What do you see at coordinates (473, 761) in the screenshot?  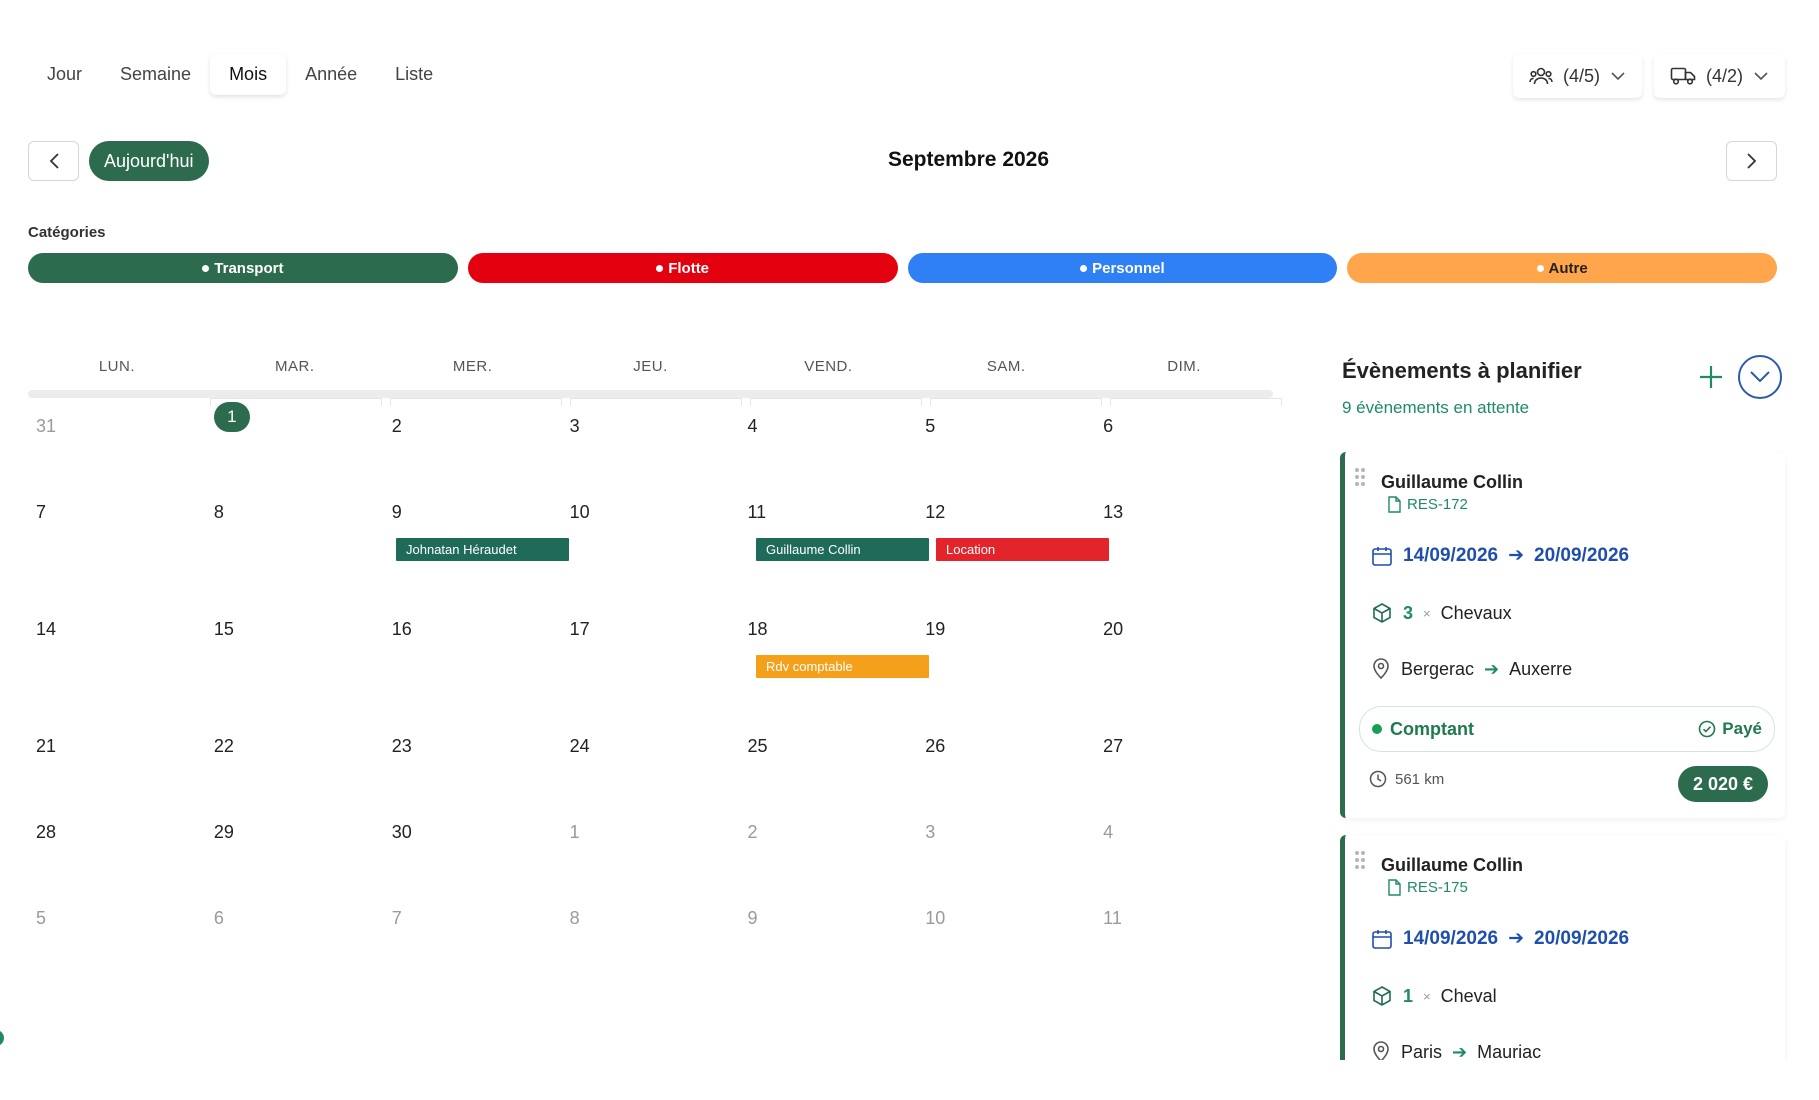 I see `calendar-day-cell: 23` at bounding box center [473, 761].